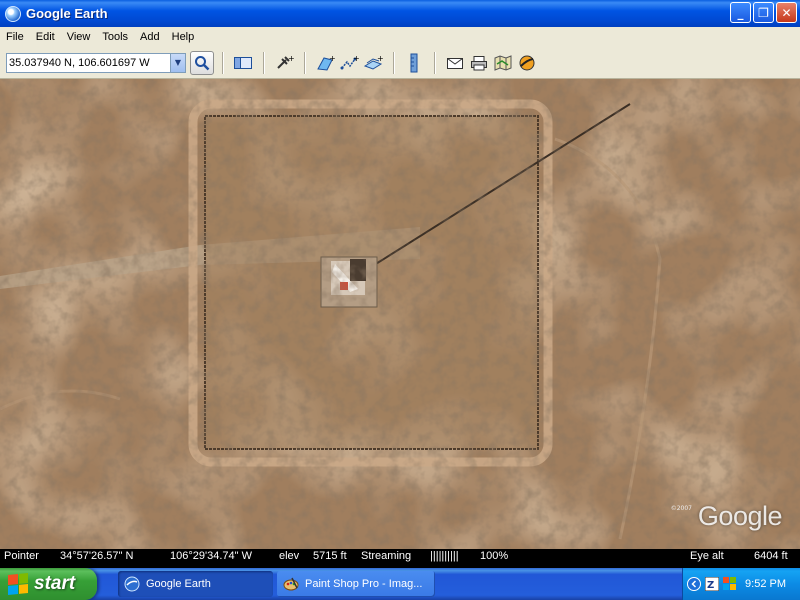 This screenshot has height=600, width=800. I want to click on fly-to-combobox: ▼, so click(96, 62).